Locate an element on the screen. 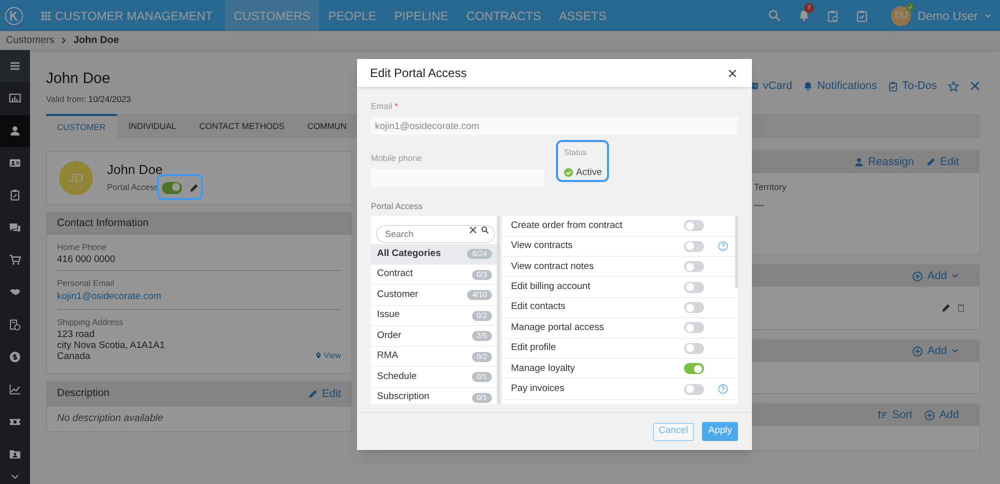 This screenshot has height=484, width=1000. action-link: To-Dos is located at coordinates (912, 86).